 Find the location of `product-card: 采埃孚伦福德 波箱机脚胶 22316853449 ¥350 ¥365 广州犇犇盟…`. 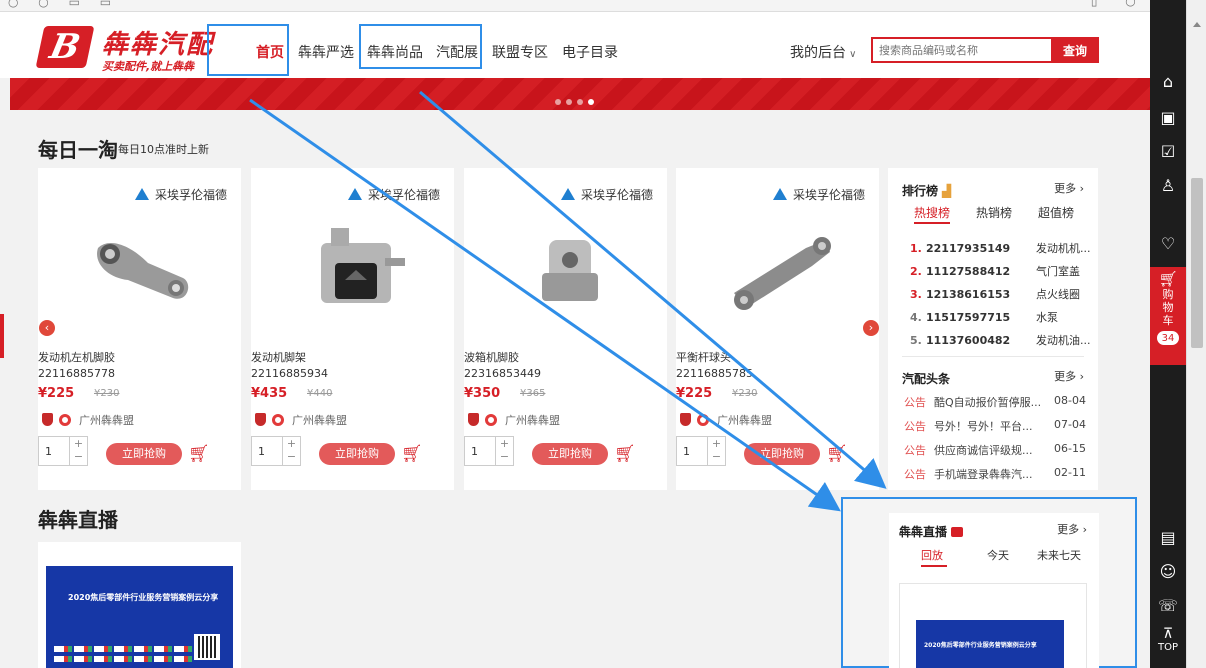

product-card: 采埃孚伦福德 波箱机脚胶 22316853449 ¥350 ¥365 广州犇犇盟… is located at coordinates (565, 329).